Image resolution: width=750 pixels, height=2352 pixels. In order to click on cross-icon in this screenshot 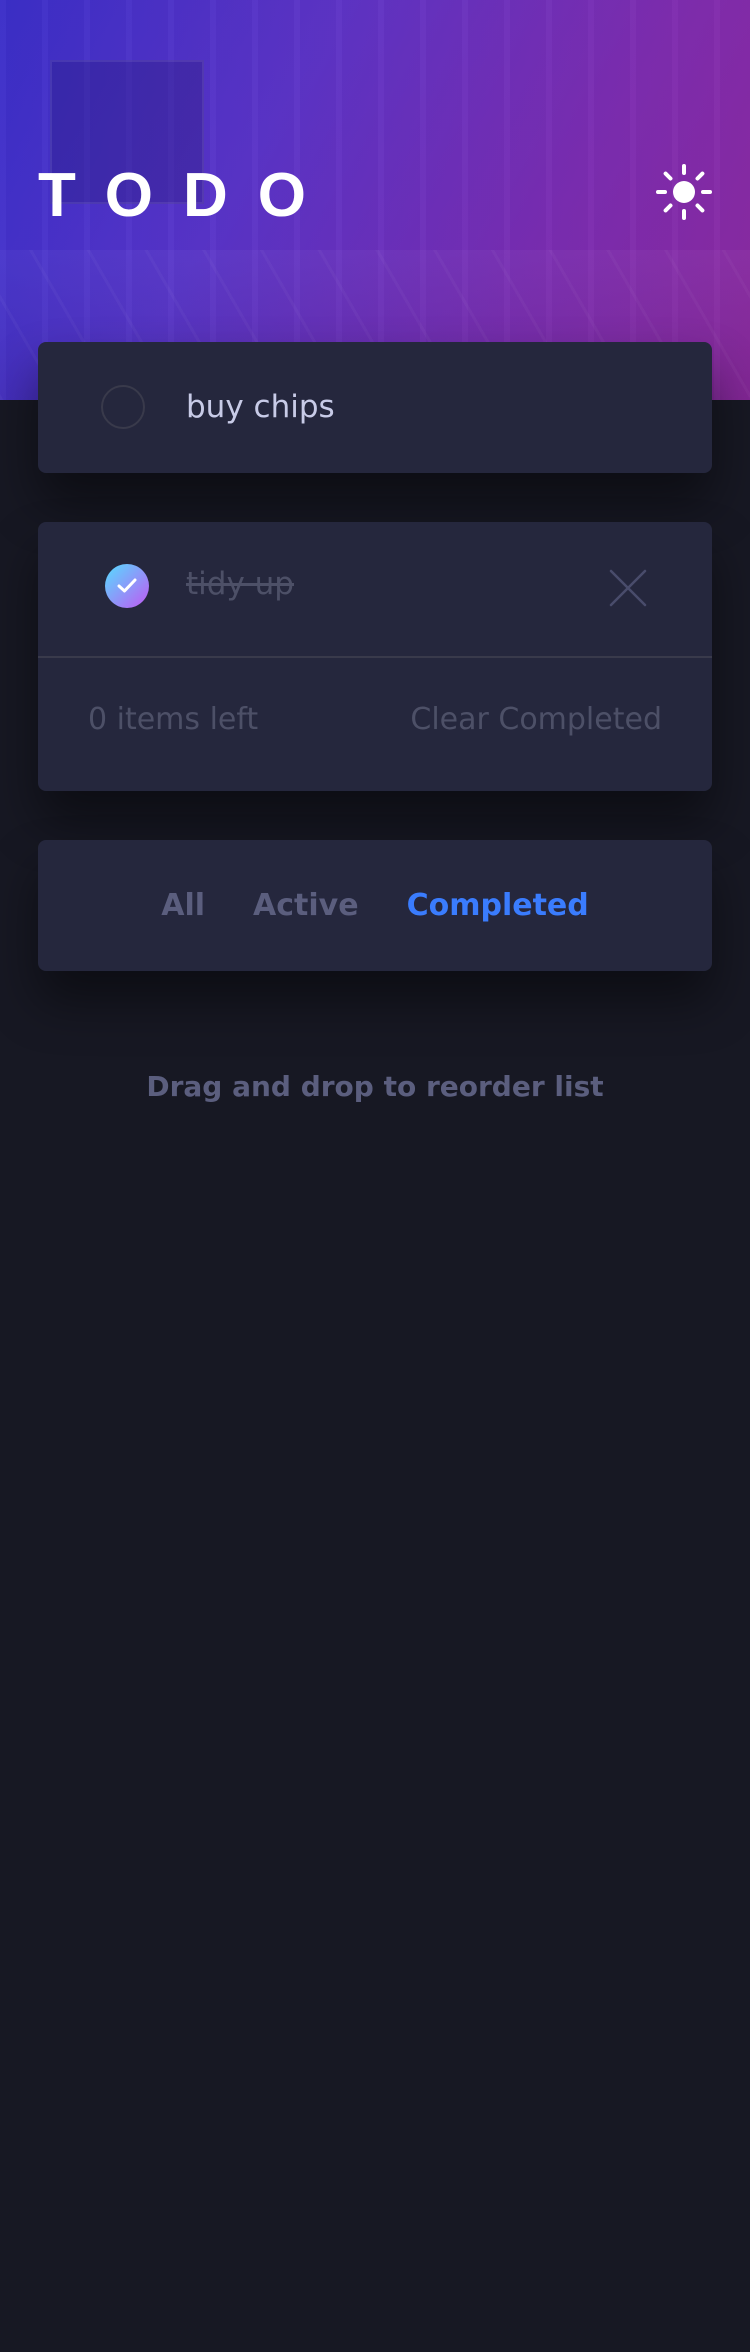, I will do `click(628, 588)`.